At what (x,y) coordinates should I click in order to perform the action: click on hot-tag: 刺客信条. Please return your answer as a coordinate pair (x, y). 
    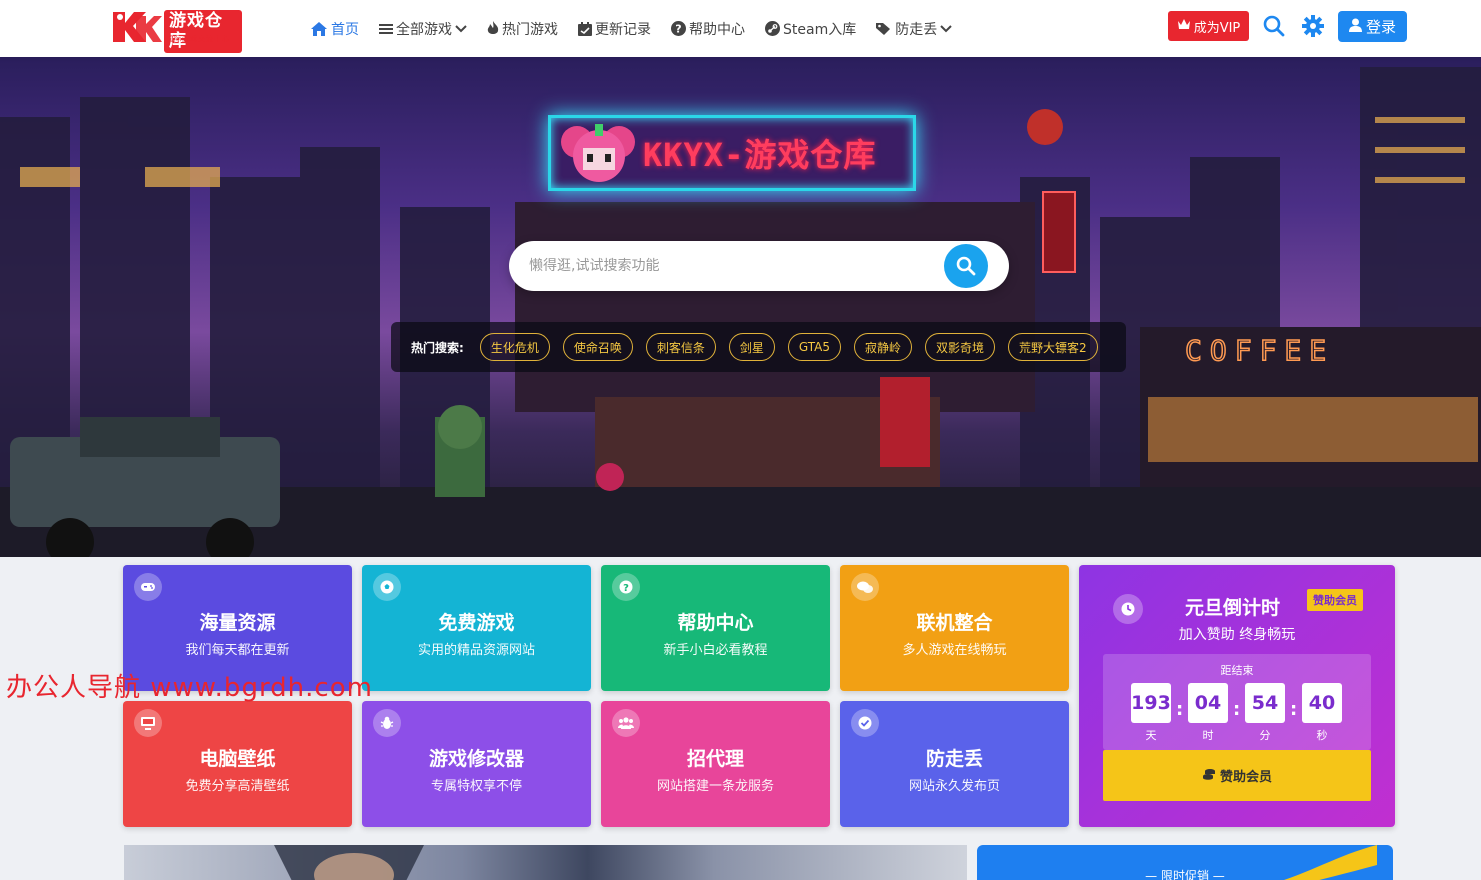
    Looking at the image, I should click on (680, 347).